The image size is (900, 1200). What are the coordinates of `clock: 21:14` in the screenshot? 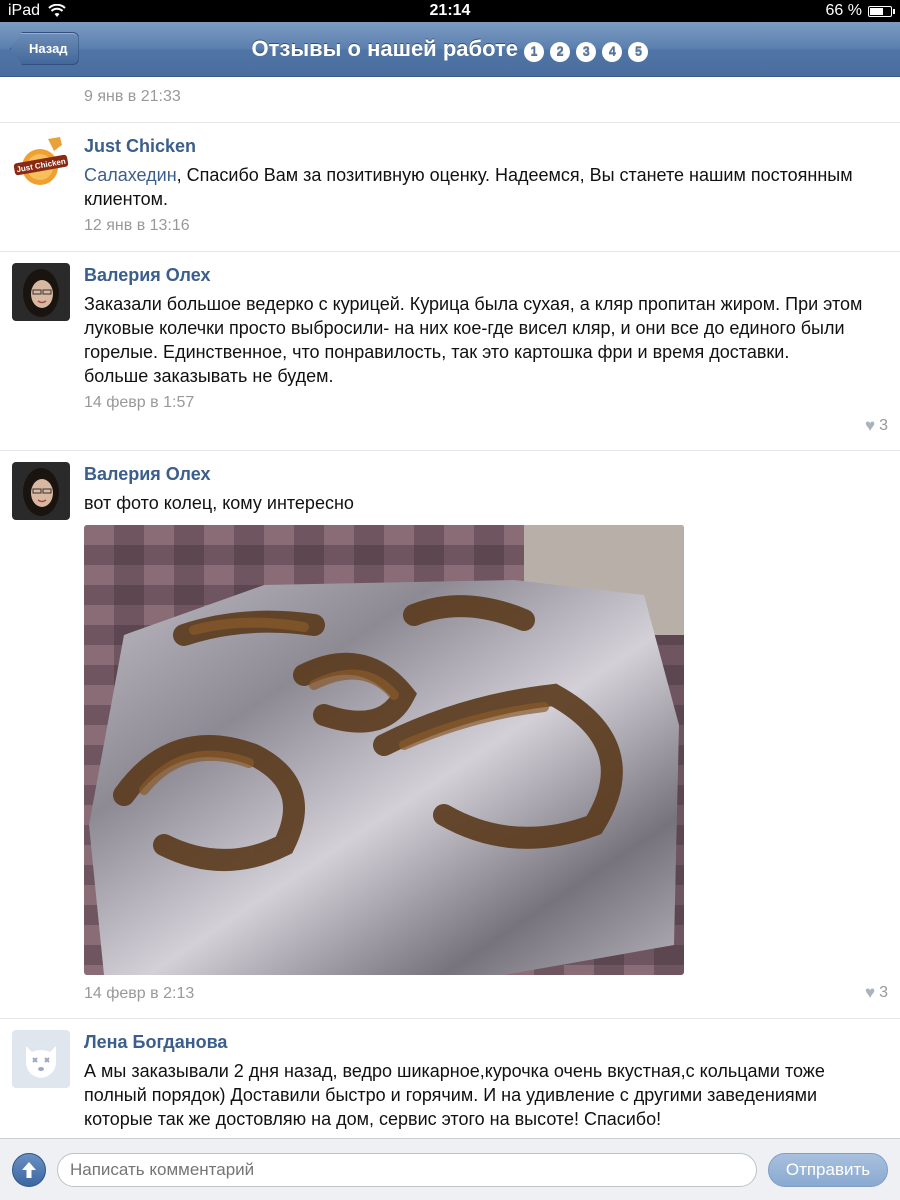 It's located at (450, 10).